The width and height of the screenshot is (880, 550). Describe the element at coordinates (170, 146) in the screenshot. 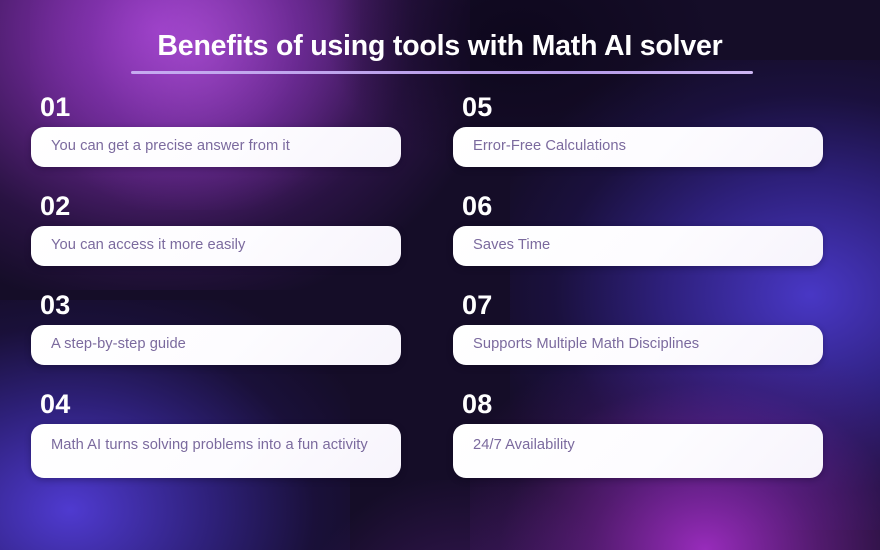

I see `benefit-text-01: You can get a precise answer from it` at that location.